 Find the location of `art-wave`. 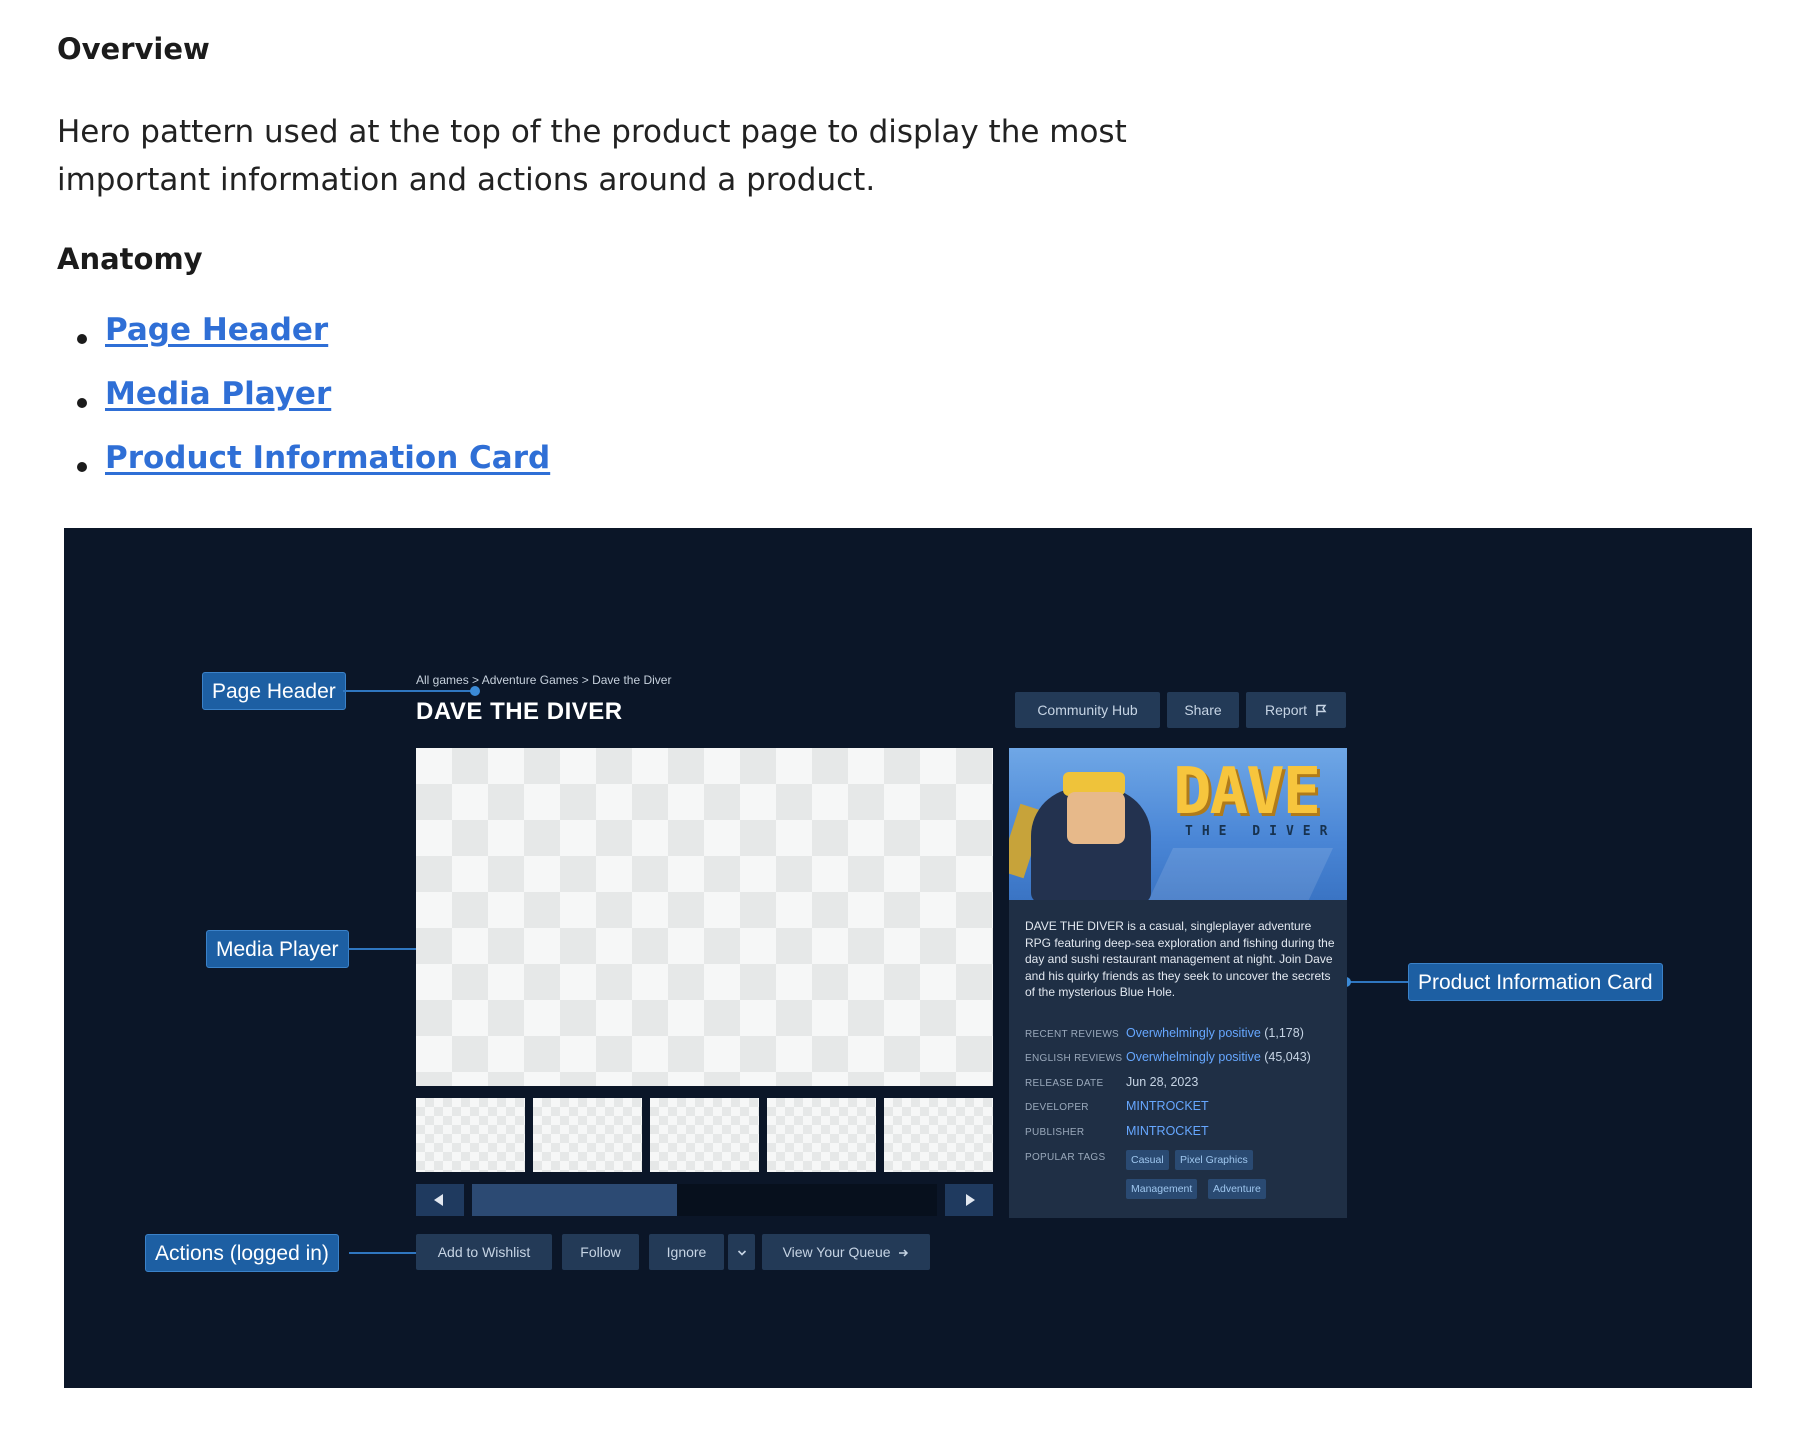

art-wave is located at coordinates (1239, 874).